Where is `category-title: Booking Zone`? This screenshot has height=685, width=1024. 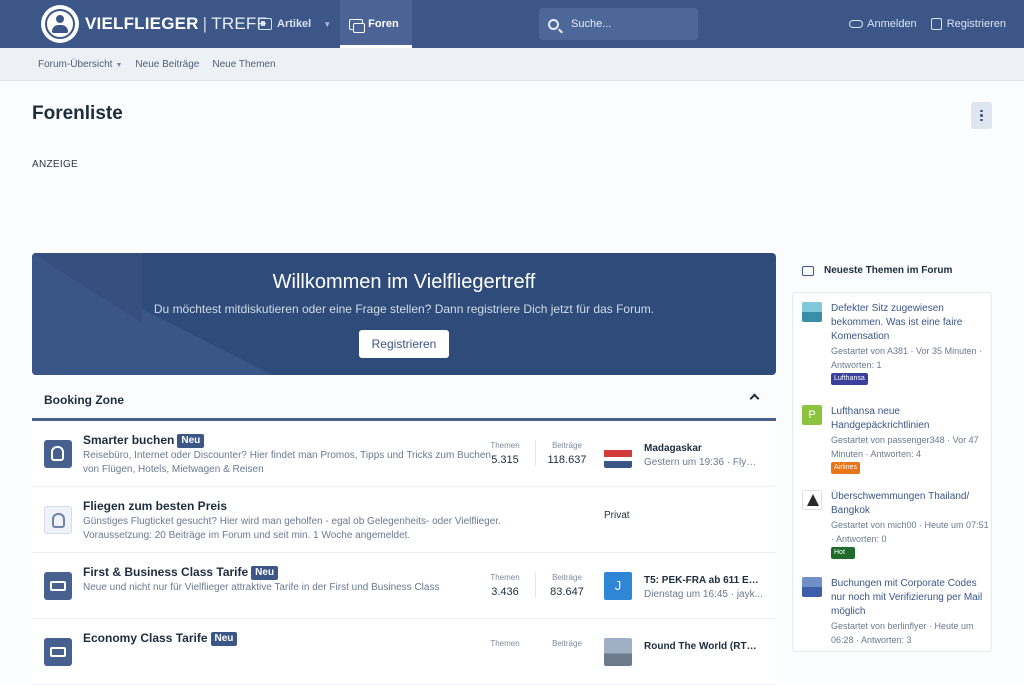 category-title: Booking Zone is located at coordinates (84, 399).